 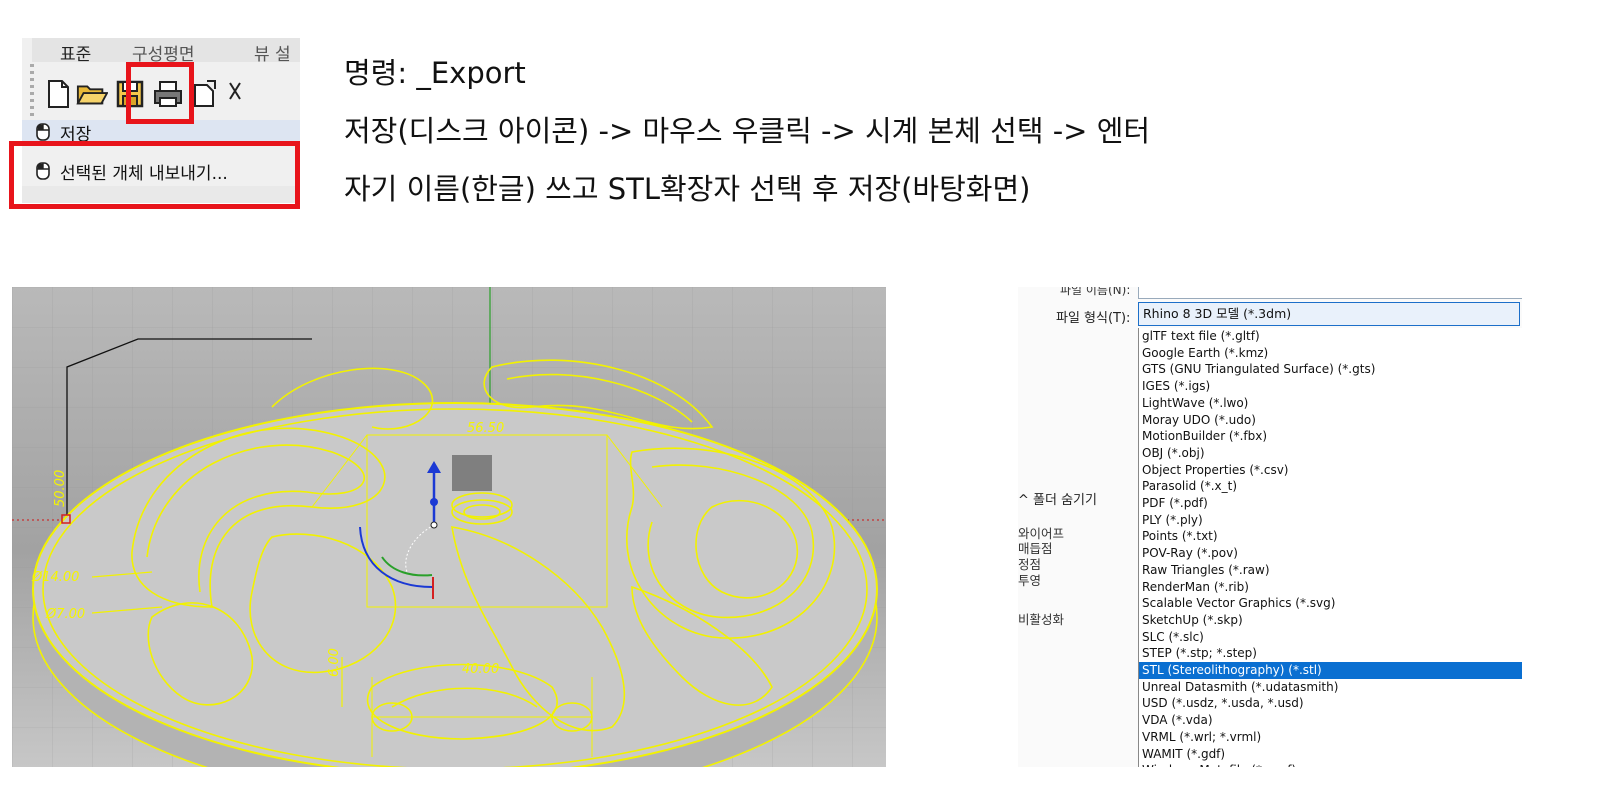 I want to click on file-name-label: 파일 이름(N):, so click(x=1095, y=292).